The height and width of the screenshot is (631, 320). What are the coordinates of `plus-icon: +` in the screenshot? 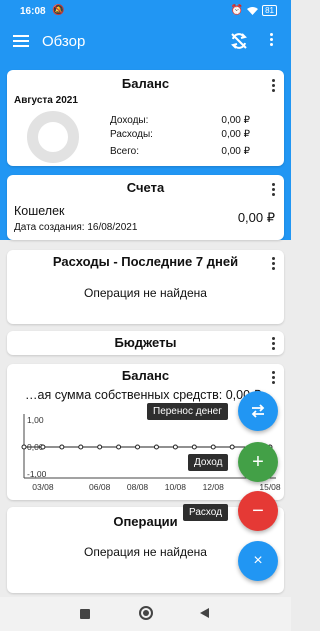 It's located at (258, 461).